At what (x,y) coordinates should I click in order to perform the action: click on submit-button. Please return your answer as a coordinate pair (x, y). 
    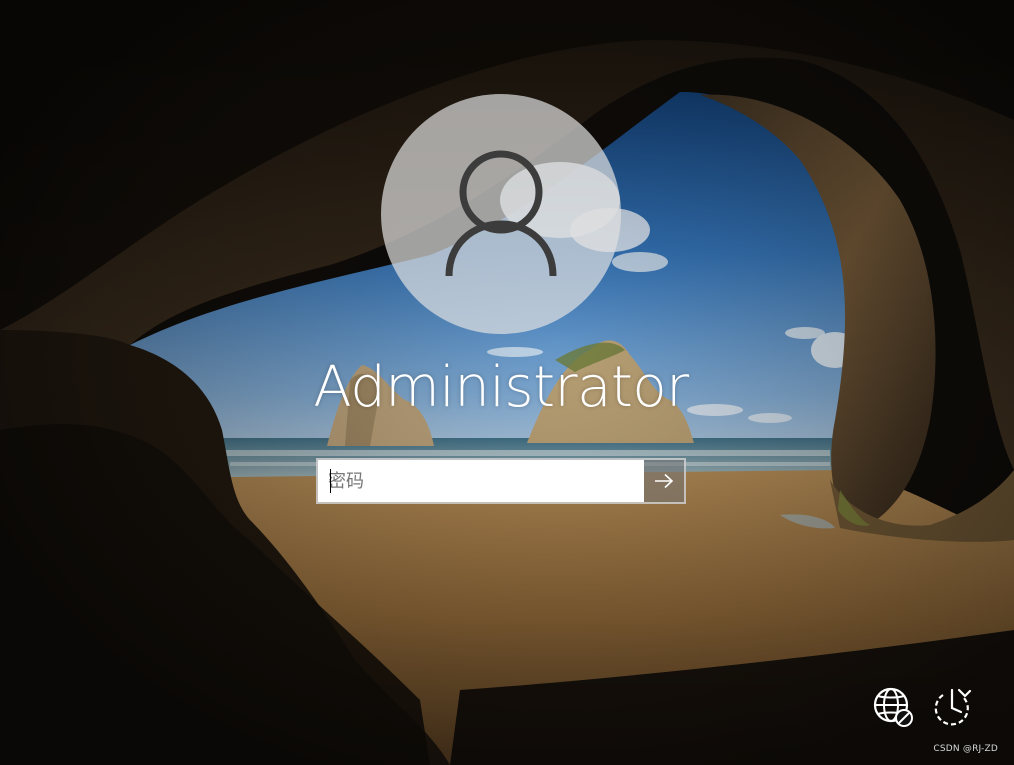
    Looking at the image, I should click on (664, 481).